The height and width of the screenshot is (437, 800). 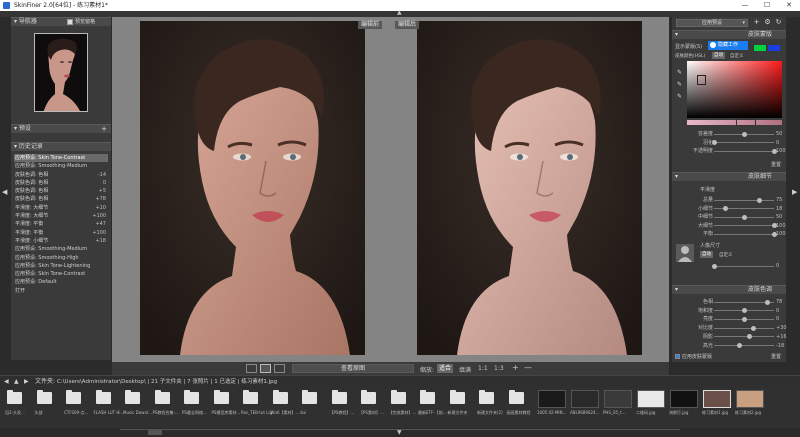 I want to click on history-item: 平滑度: 平衡 +100, so click(x=61, y=233).